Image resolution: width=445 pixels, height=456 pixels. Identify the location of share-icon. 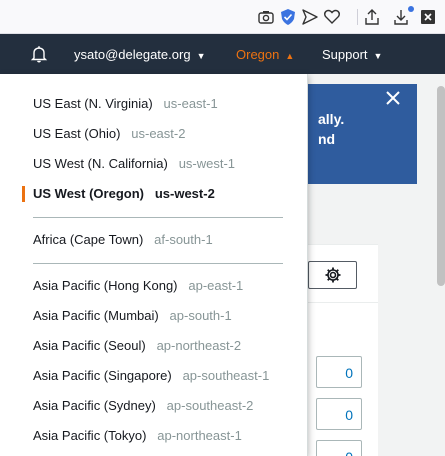
(372, 17).